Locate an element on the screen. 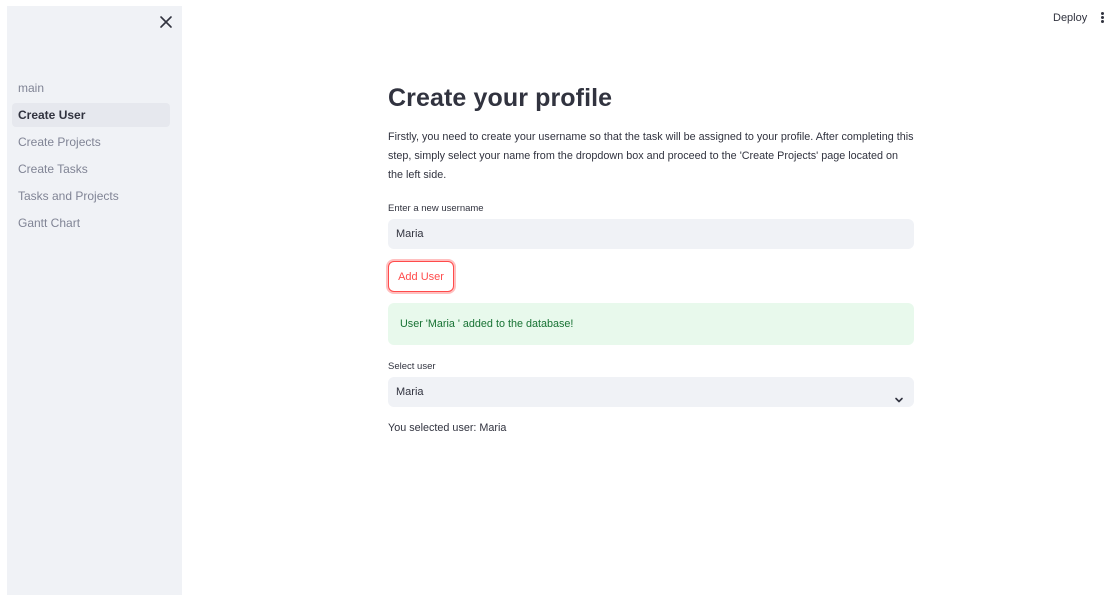 The height and width of the screenshot is (595, 1113). selected-user-text: You selected user: Maria is located at coordinates (447, 428).